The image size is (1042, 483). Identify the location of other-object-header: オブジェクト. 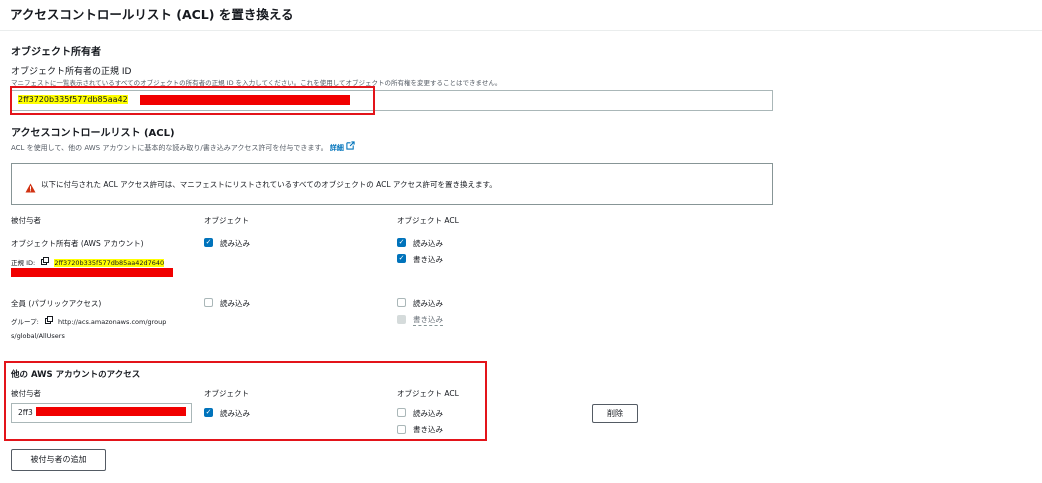
(226, 393).